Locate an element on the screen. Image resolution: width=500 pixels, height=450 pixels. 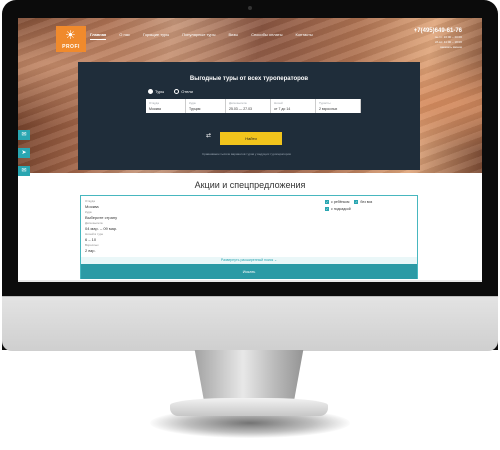
nav-item-visas: Визы is located at coordinates (233, 36).